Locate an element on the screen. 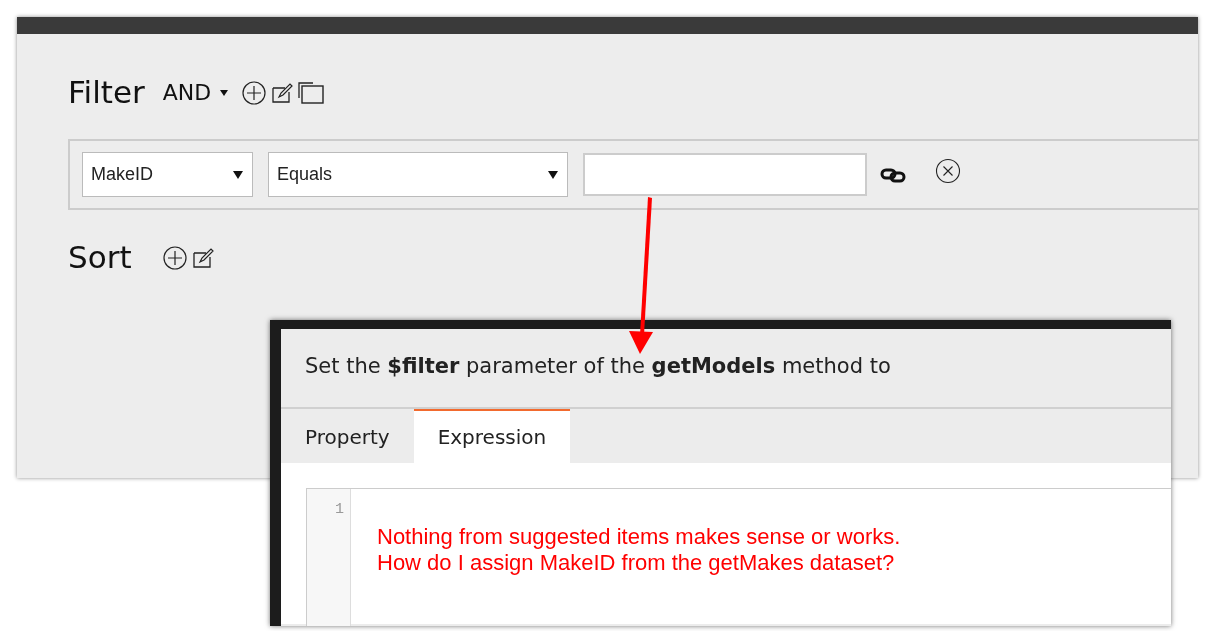 The image size is (1216, 631). remove-icon is located at coordinates (948, 170).